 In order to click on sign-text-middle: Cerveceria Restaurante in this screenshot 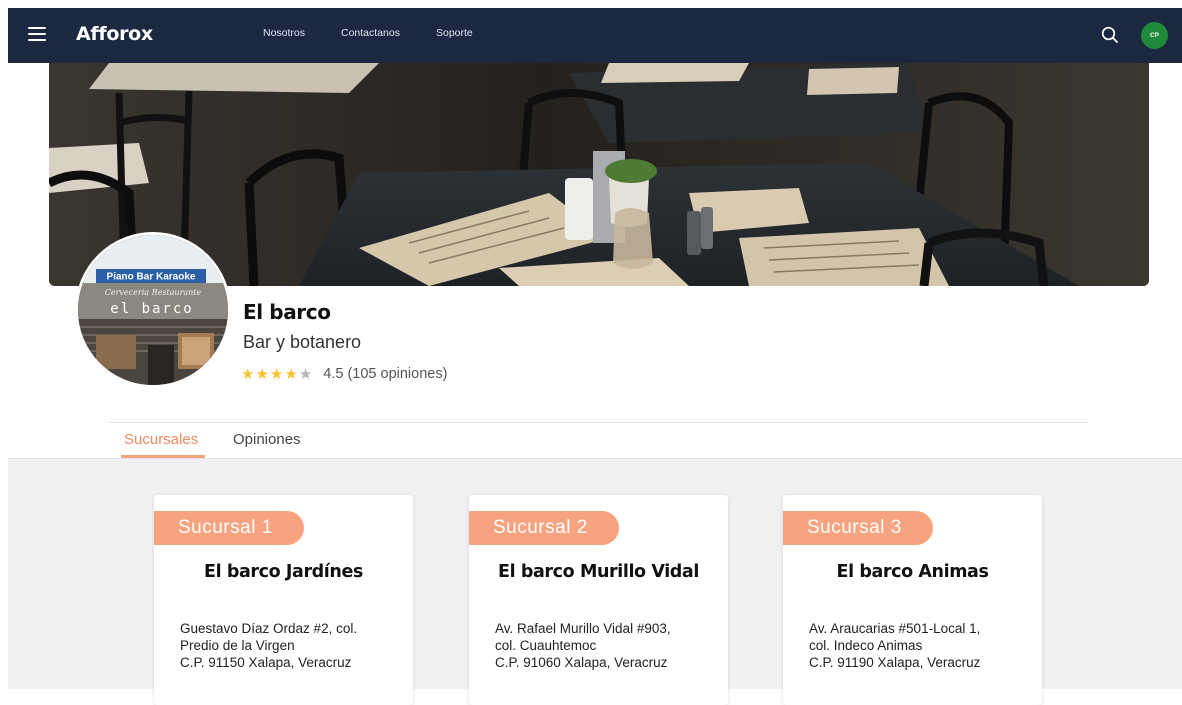, I will do `click(153, 292)`.